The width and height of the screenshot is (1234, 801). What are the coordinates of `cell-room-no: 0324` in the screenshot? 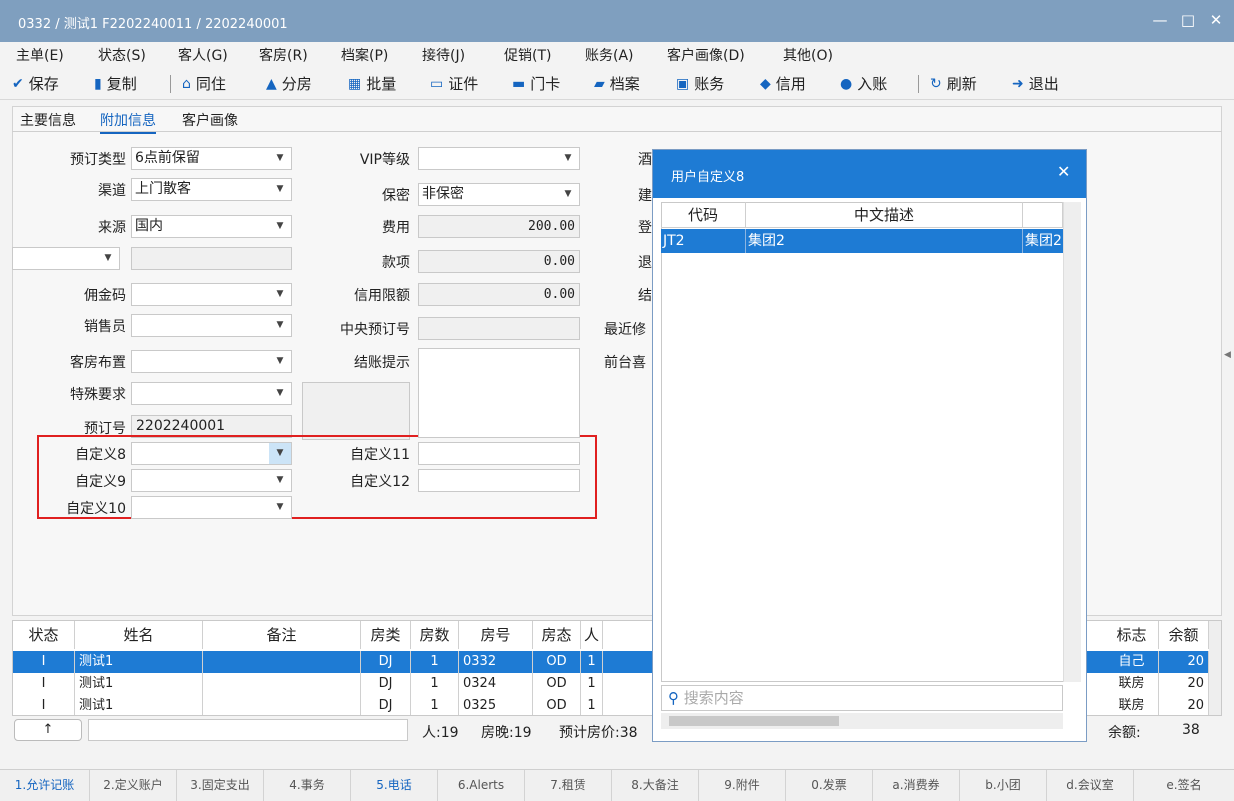 It's located at (496, 684).